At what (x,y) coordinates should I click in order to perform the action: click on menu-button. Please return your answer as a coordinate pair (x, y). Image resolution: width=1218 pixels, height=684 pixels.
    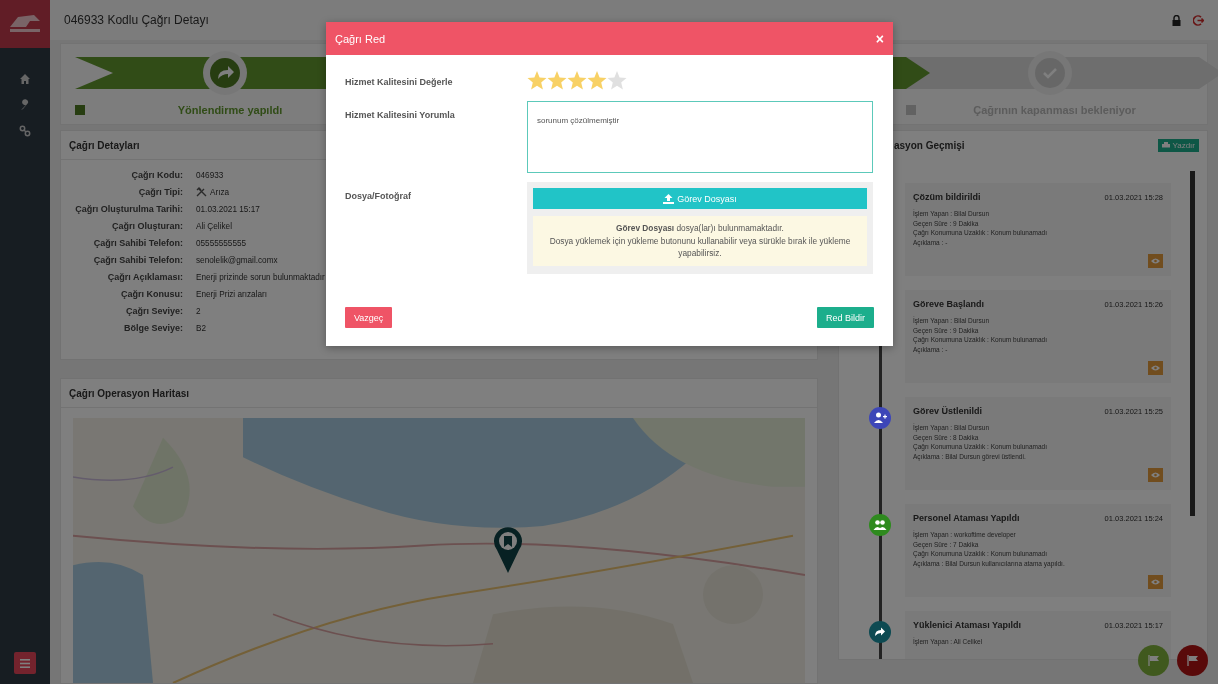
    Looking at the image, I should click on (25, 663).